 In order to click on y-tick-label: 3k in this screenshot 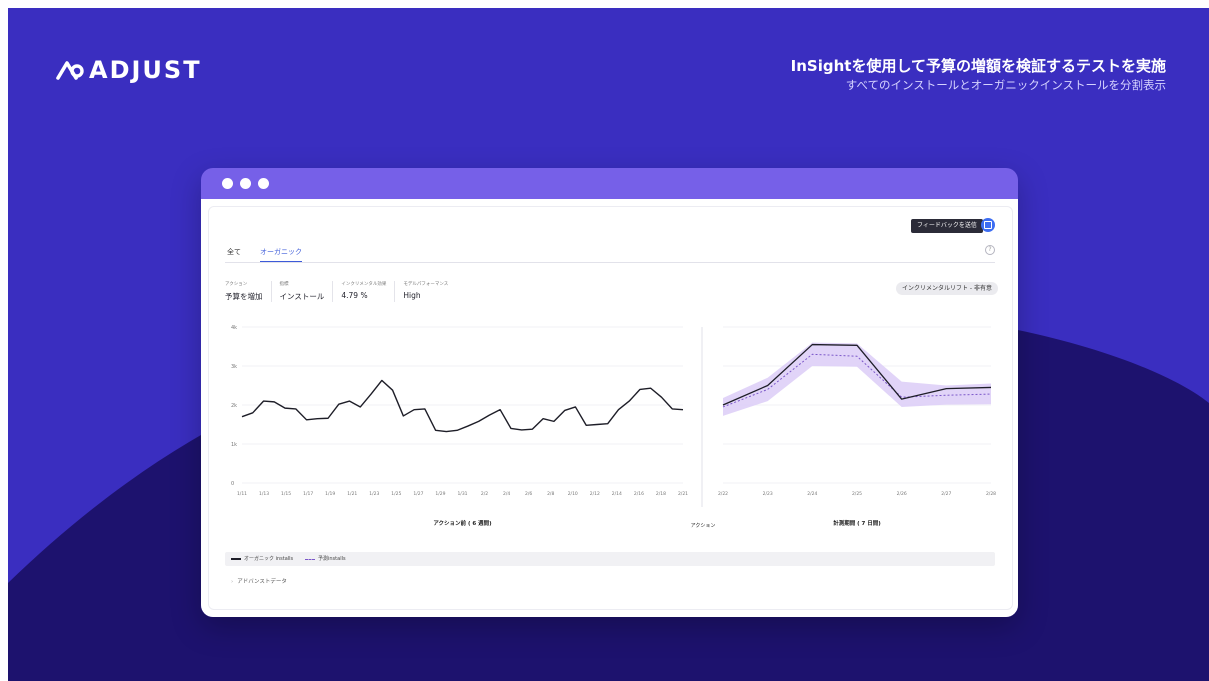, I will do `click(234, 367)`.